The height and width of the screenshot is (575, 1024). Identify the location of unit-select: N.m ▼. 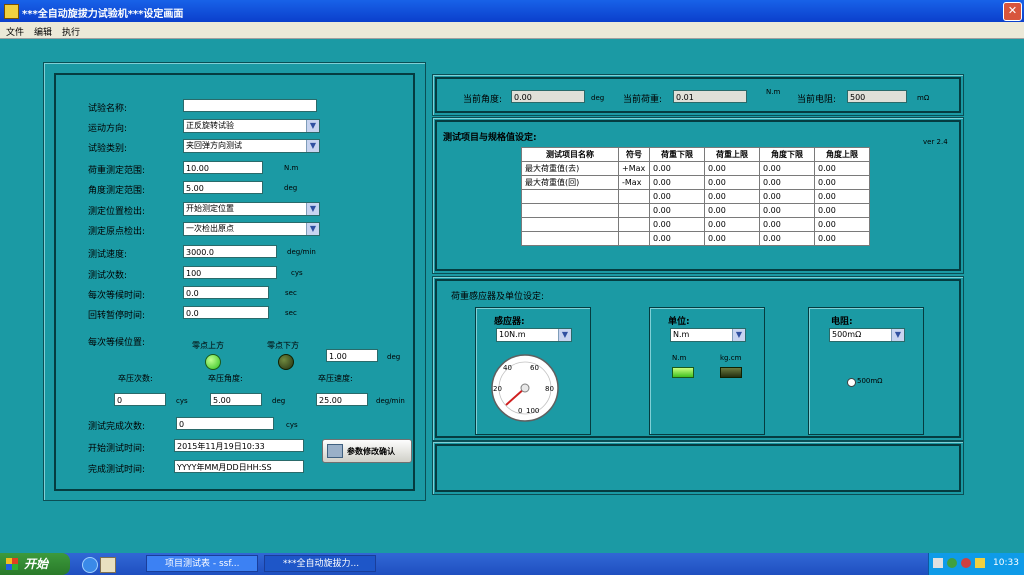
(708, 335).